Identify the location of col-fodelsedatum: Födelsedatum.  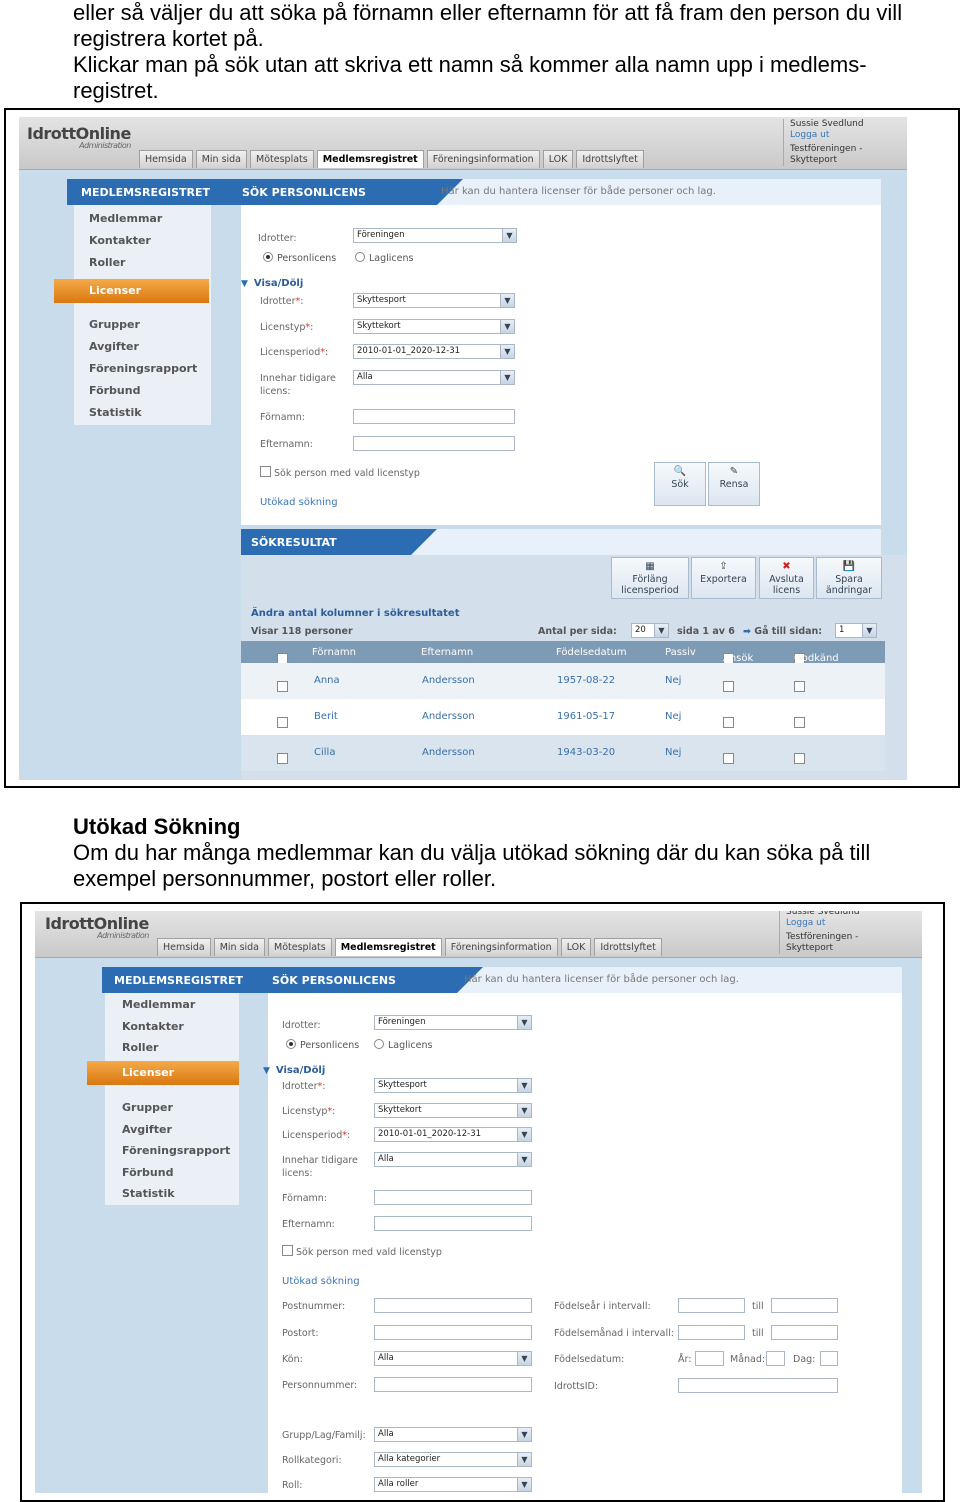
(591, 652).